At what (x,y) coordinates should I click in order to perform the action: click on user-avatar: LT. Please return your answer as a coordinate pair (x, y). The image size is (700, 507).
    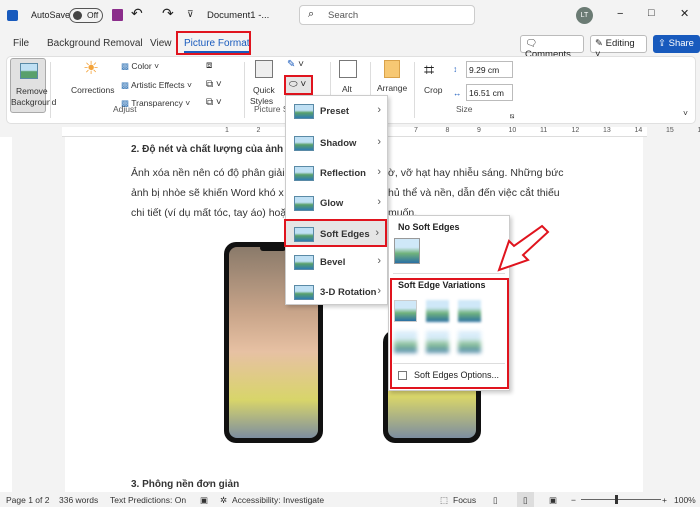
    Looking at the image, I should click on (584, 15).